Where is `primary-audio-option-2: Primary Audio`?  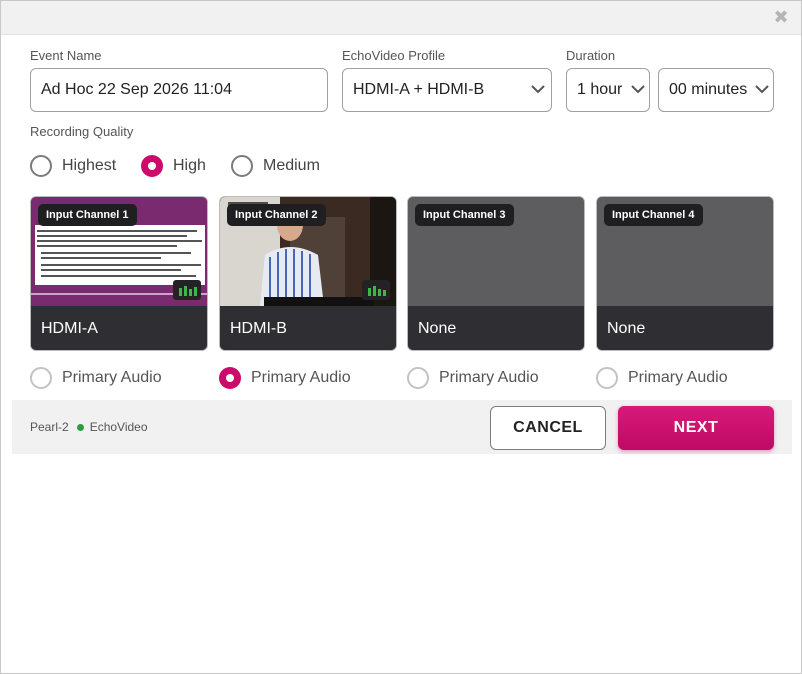
primary-audio-option-2: Primary Audio is located at coordinates (285, 378).